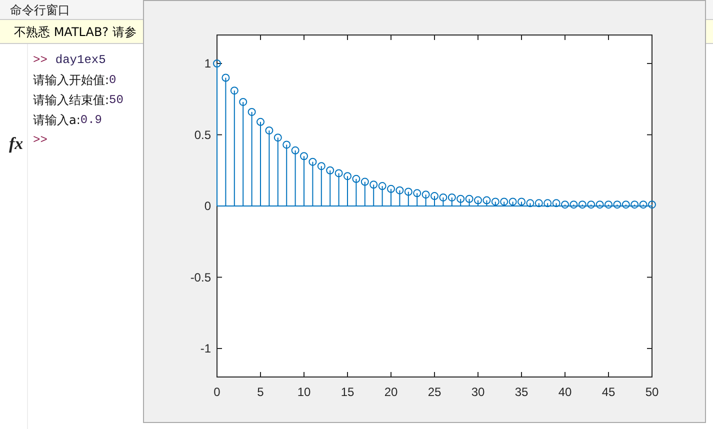  What do you see at coordinates (207, 63) in the screenshot?
I see `tick-label: 1` at bounding box center [207, 63].